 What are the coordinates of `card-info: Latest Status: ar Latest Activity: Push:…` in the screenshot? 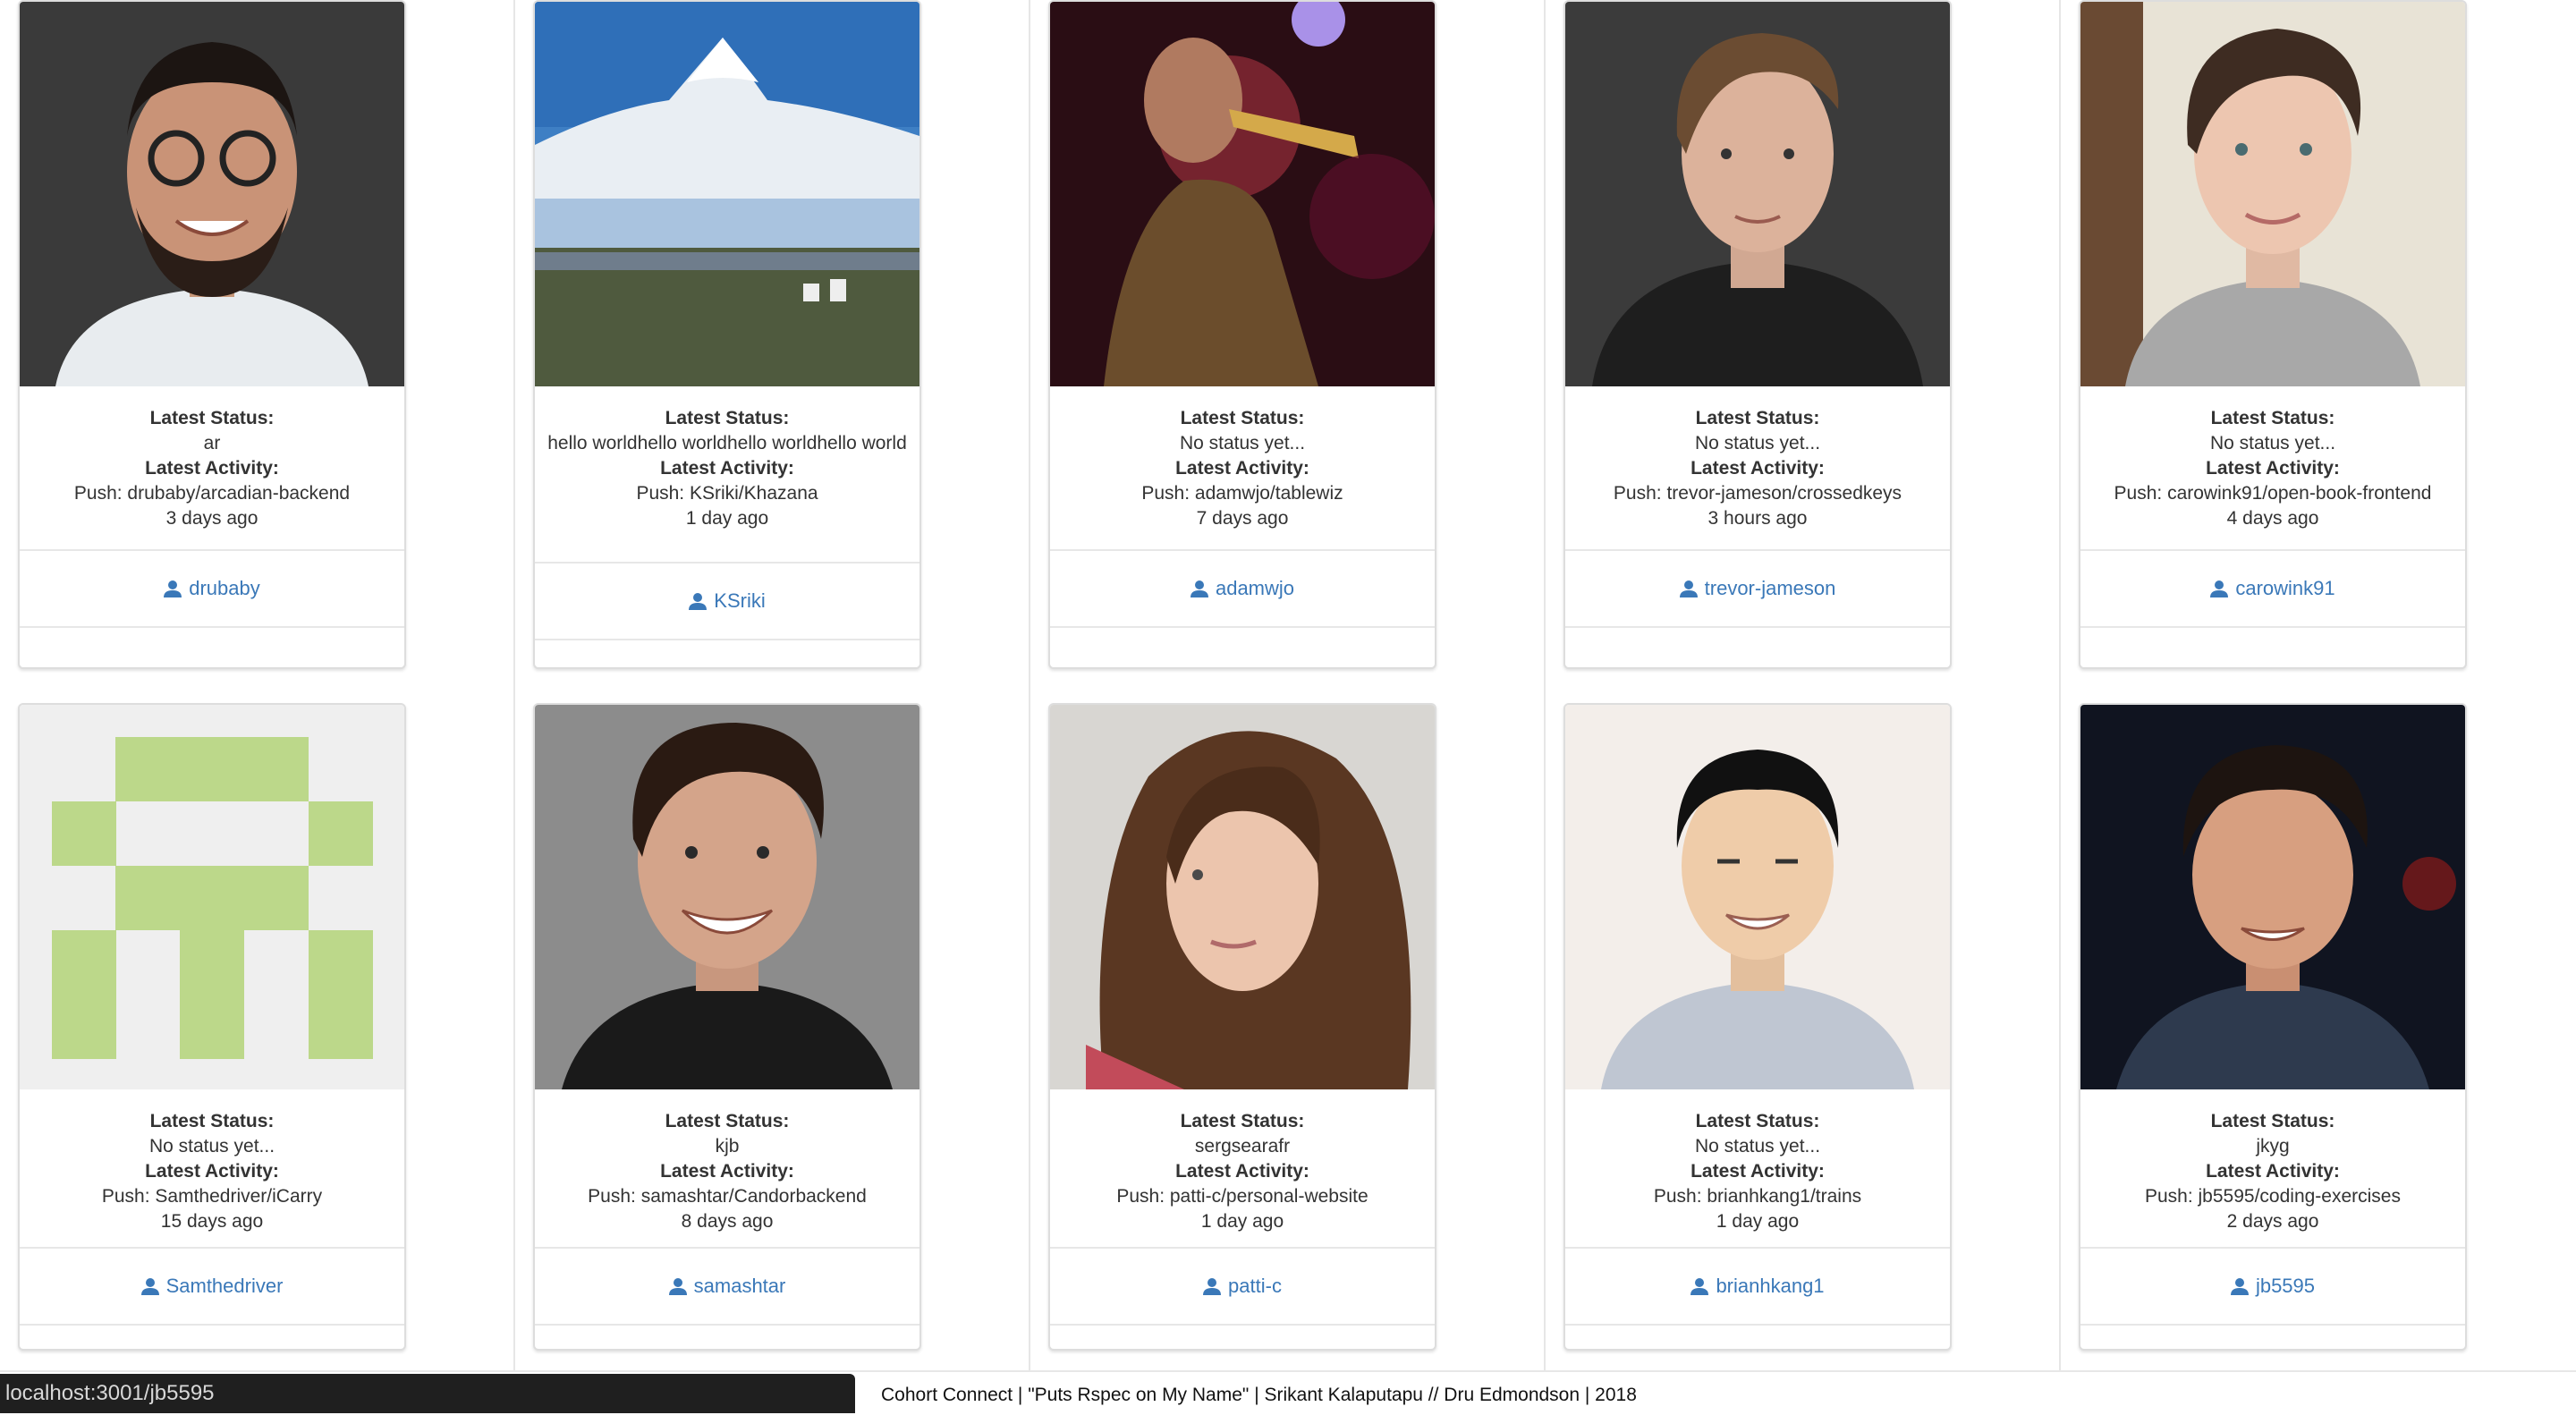 It's located at (212, 468).